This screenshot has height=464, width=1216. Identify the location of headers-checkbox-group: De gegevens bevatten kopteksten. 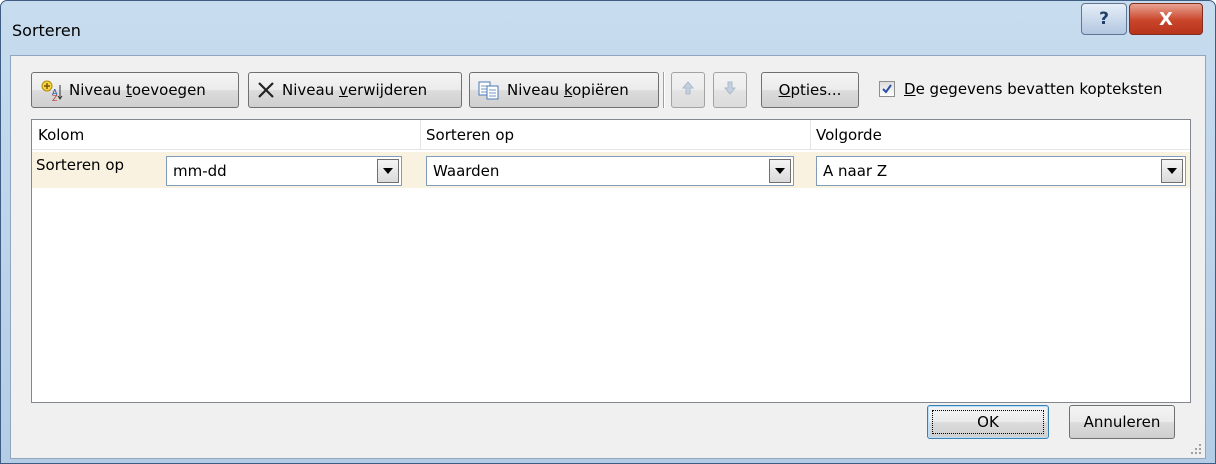
(1020, 89).